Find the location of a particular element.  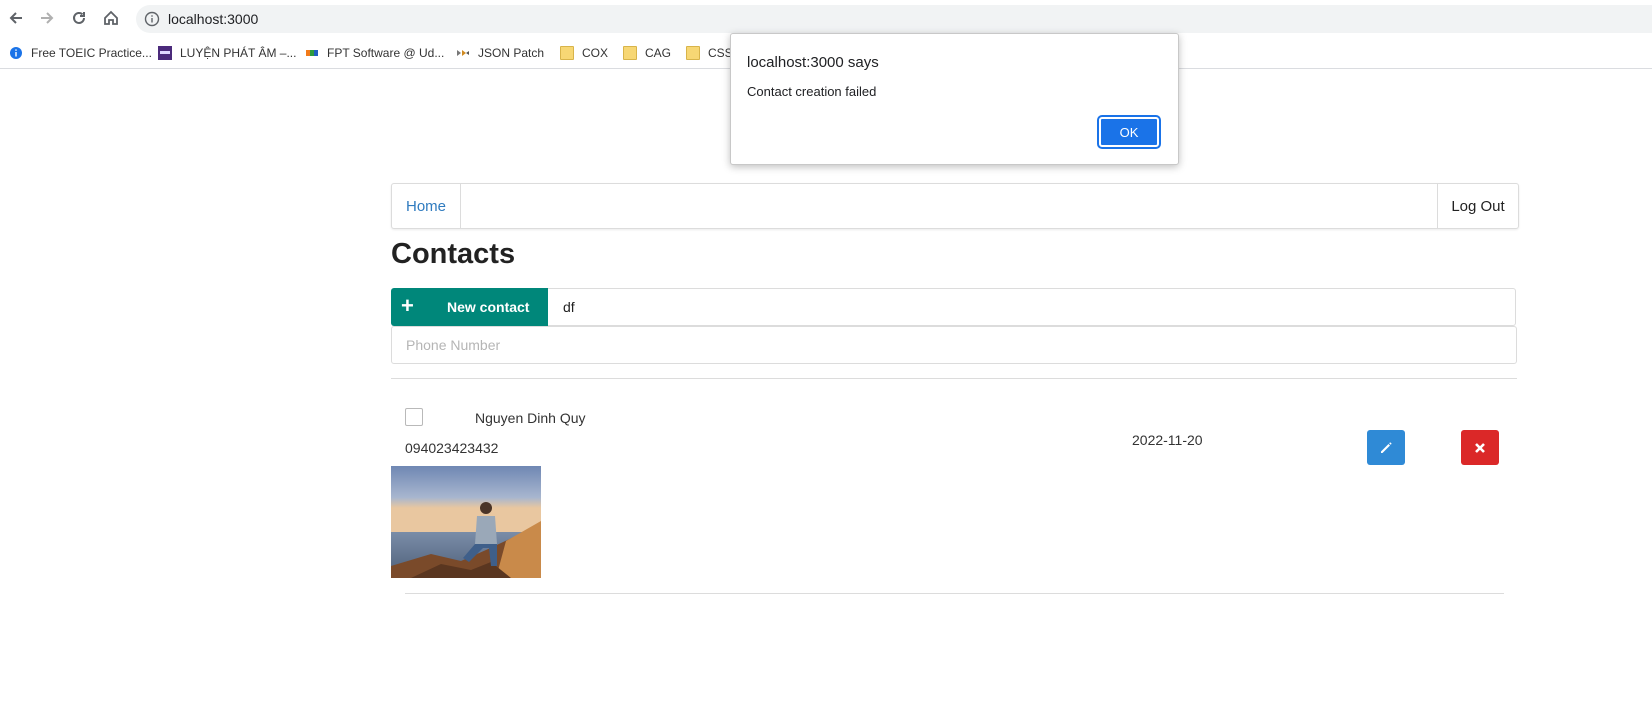

logout-link: Log Out is located at coordinates (1477, 206).